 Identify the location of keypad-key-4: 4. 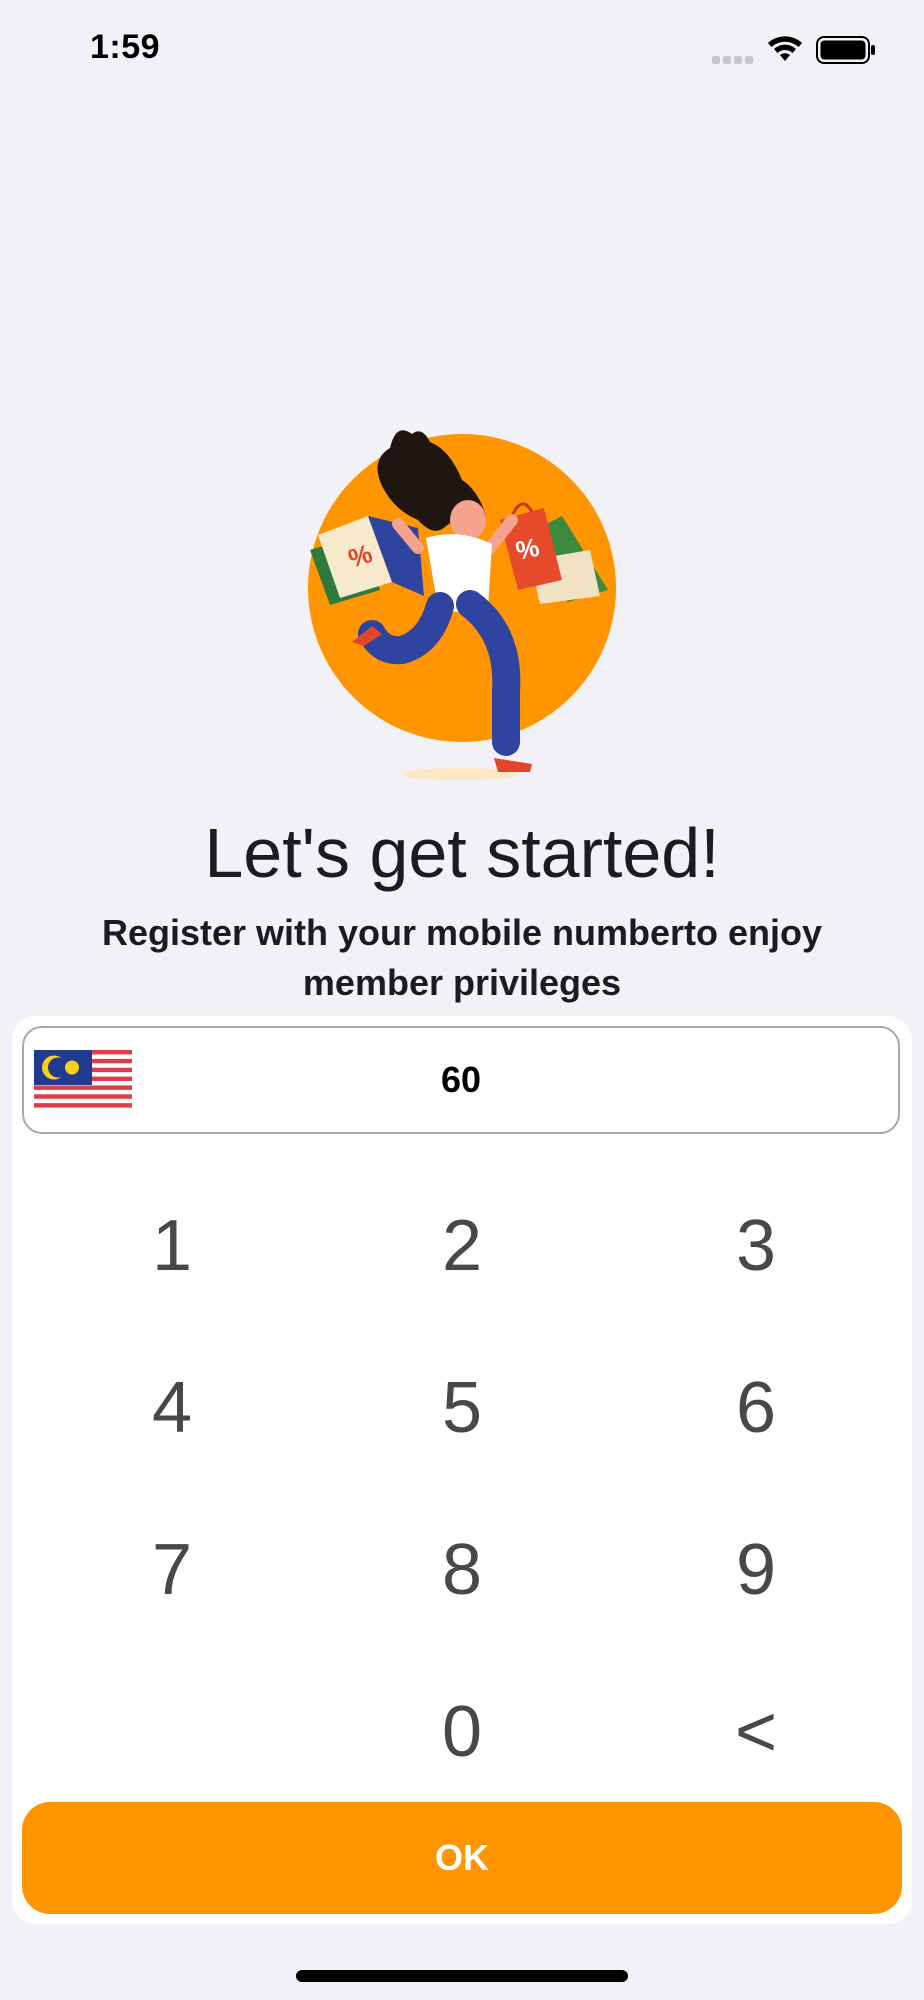
(172, 1408).